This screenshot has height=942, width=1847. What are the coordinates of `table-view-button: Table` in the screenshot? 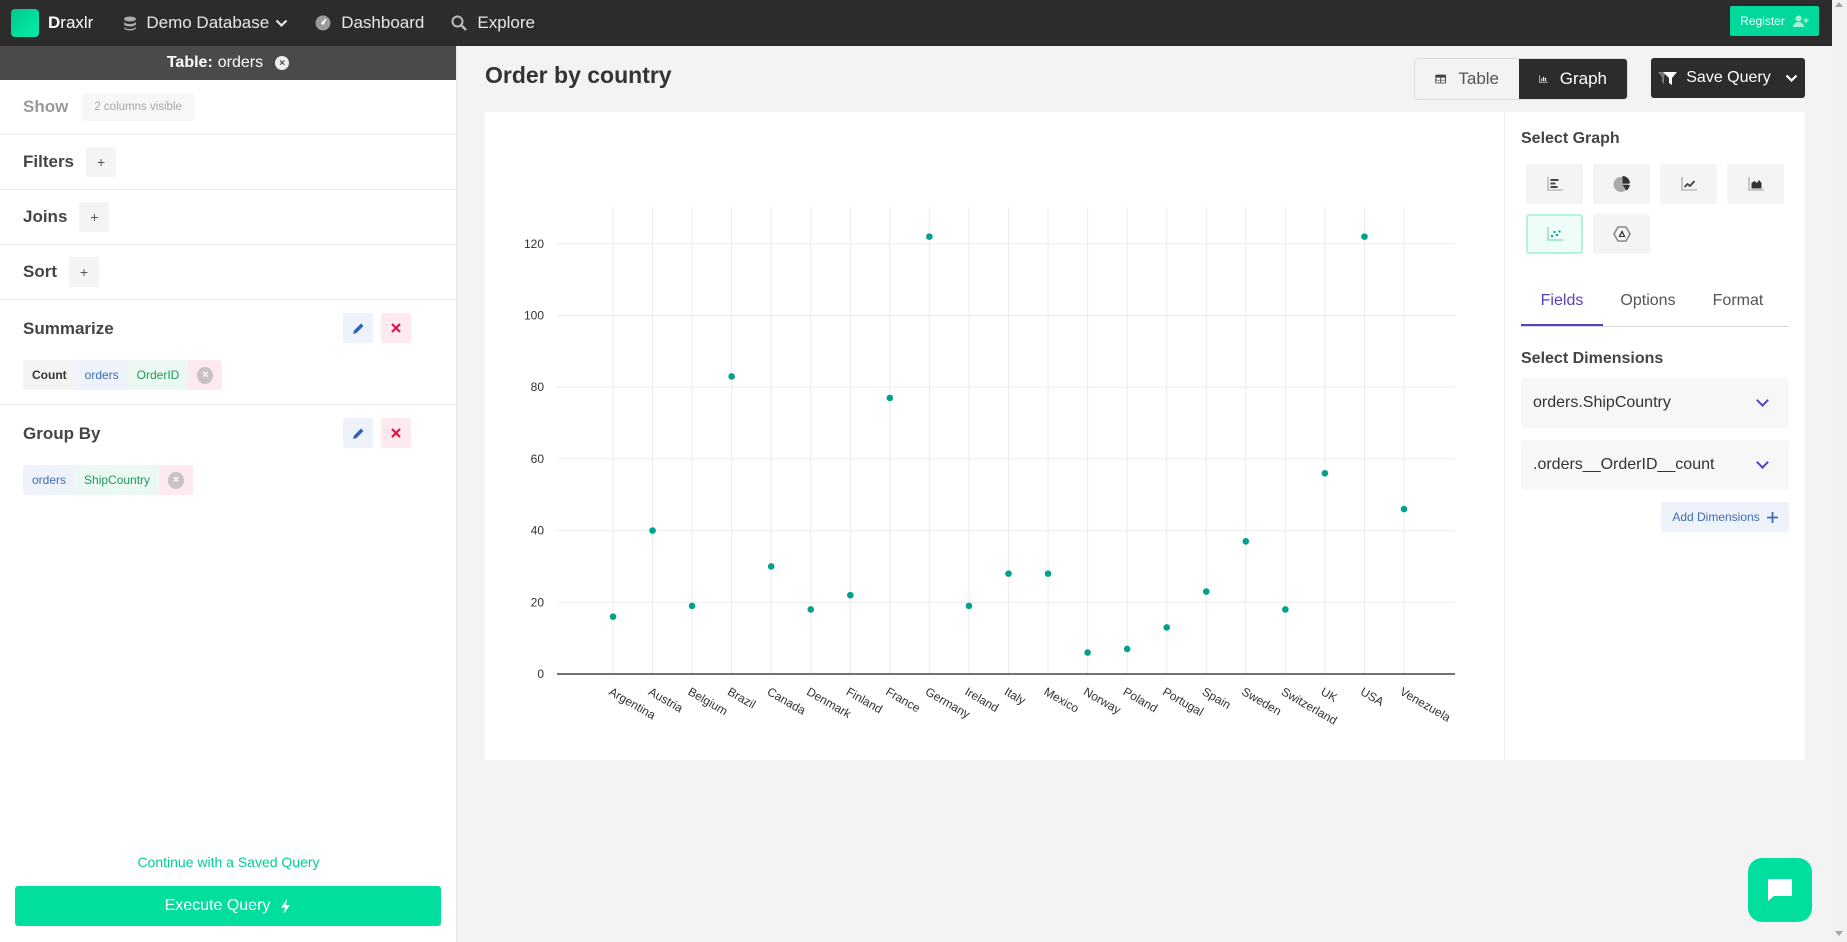 It's located at (1467, 79).